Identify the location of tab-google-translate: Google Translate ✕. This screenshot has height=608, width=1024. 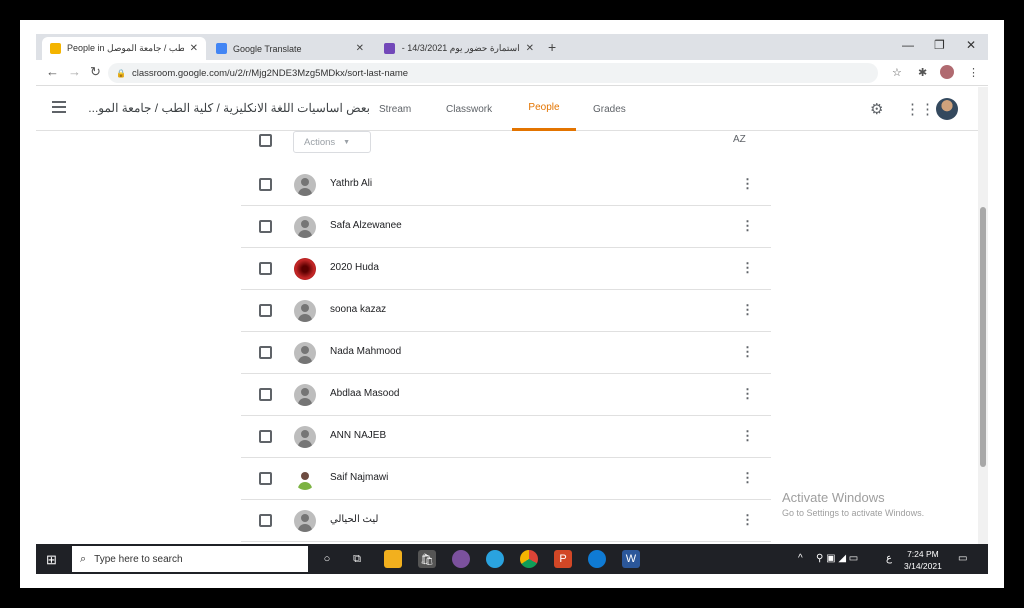
(290, 48).